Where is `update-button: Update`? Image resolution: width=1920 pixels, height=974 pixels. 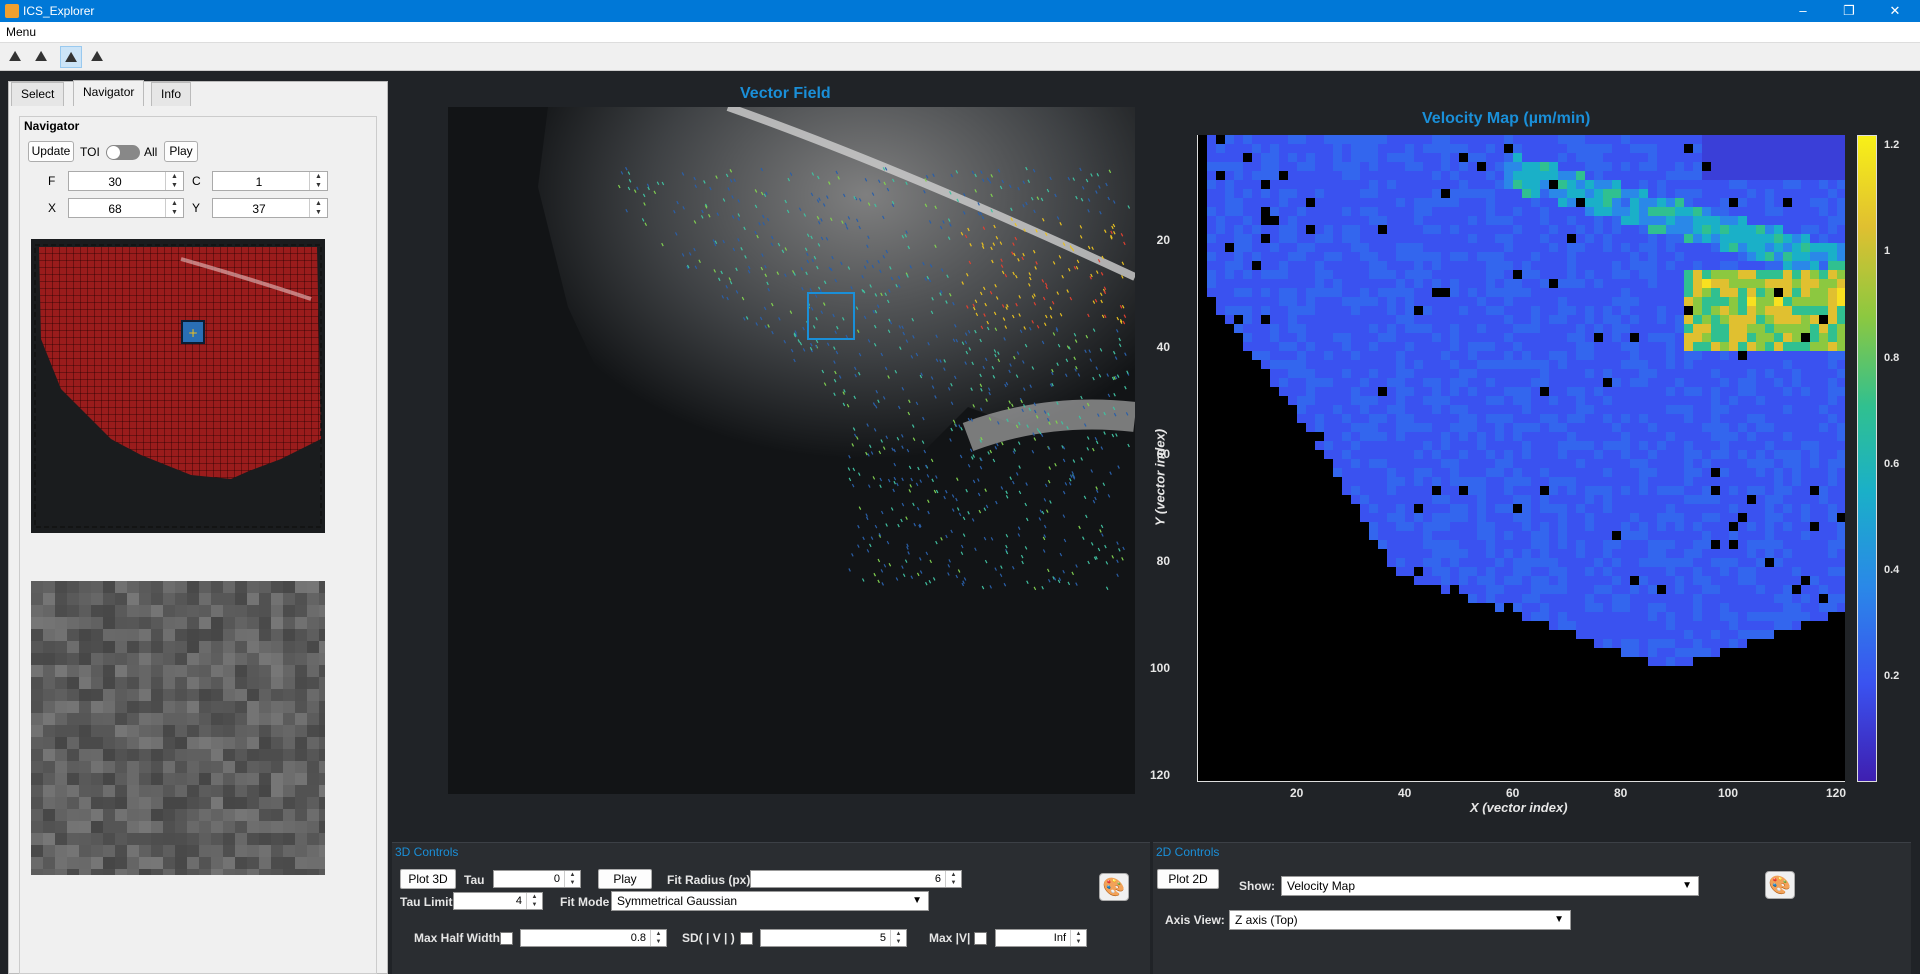
update-button: Update is located at coordinates (51, 151).